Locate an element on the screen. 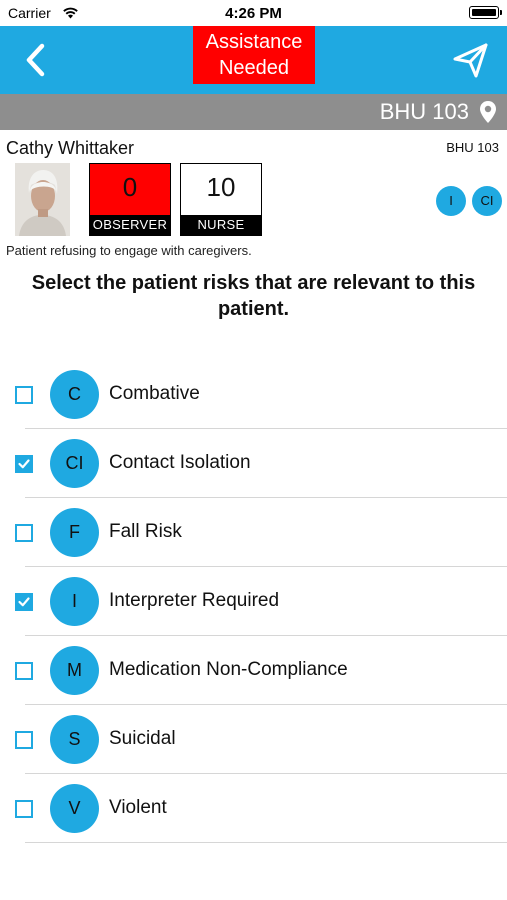 The image size is (507, 900). risk-label: Interpreter Required is located at coordinates (194, 600).